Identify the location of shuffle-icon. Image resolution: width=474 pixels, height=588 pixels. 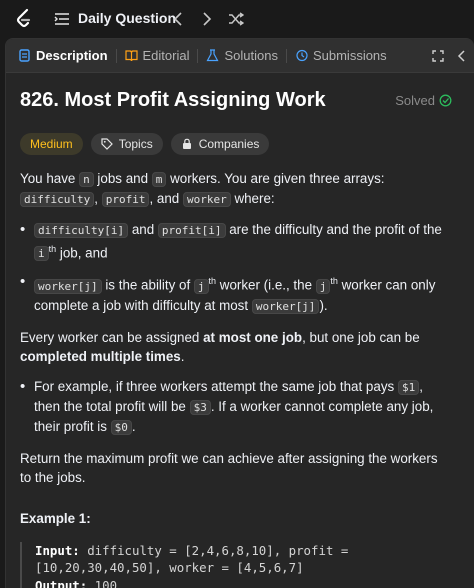
(236, 19).